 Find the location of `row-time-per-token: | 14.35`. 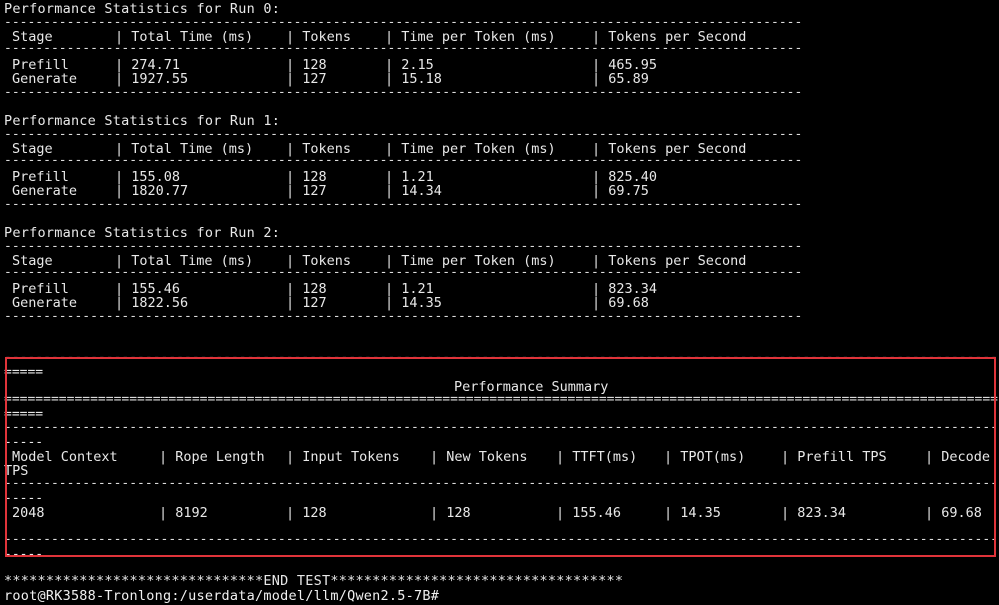

row-time-per-token: | 14.35 is located at coordinates (413, 303).